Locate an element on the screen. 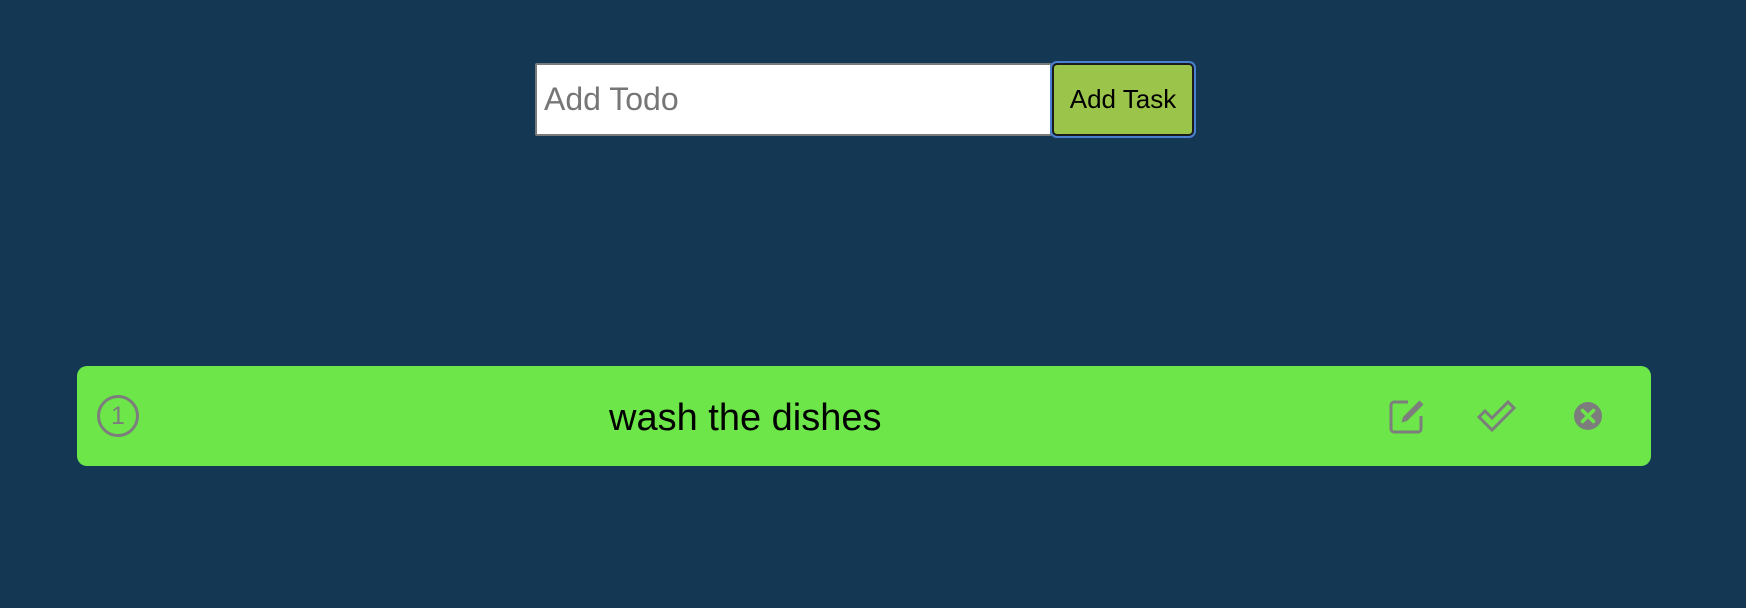 The height and width of the screenshot is (608, 1746). delete-todo-button is located at coordinates (1588, 416).